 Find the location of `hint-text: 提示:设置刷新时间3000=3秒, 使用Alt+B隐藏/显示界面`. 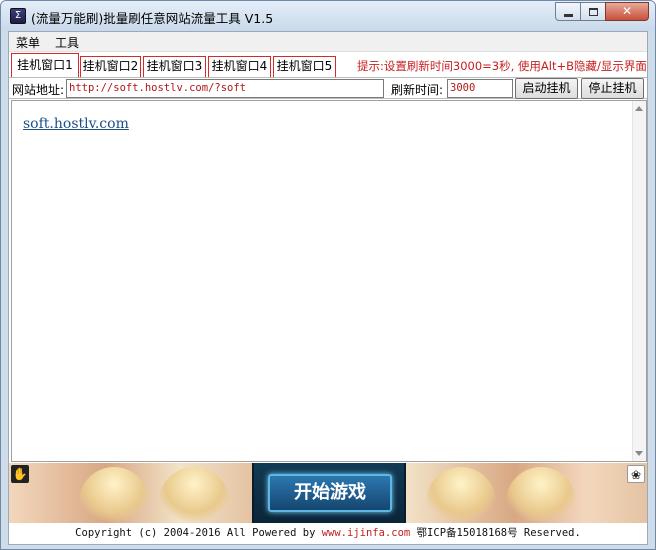

hint-text: 提示:设置刷新时间3000=3秒, 使用Alt+B隐藏/显示界面 is located at coordinates (502, 66).